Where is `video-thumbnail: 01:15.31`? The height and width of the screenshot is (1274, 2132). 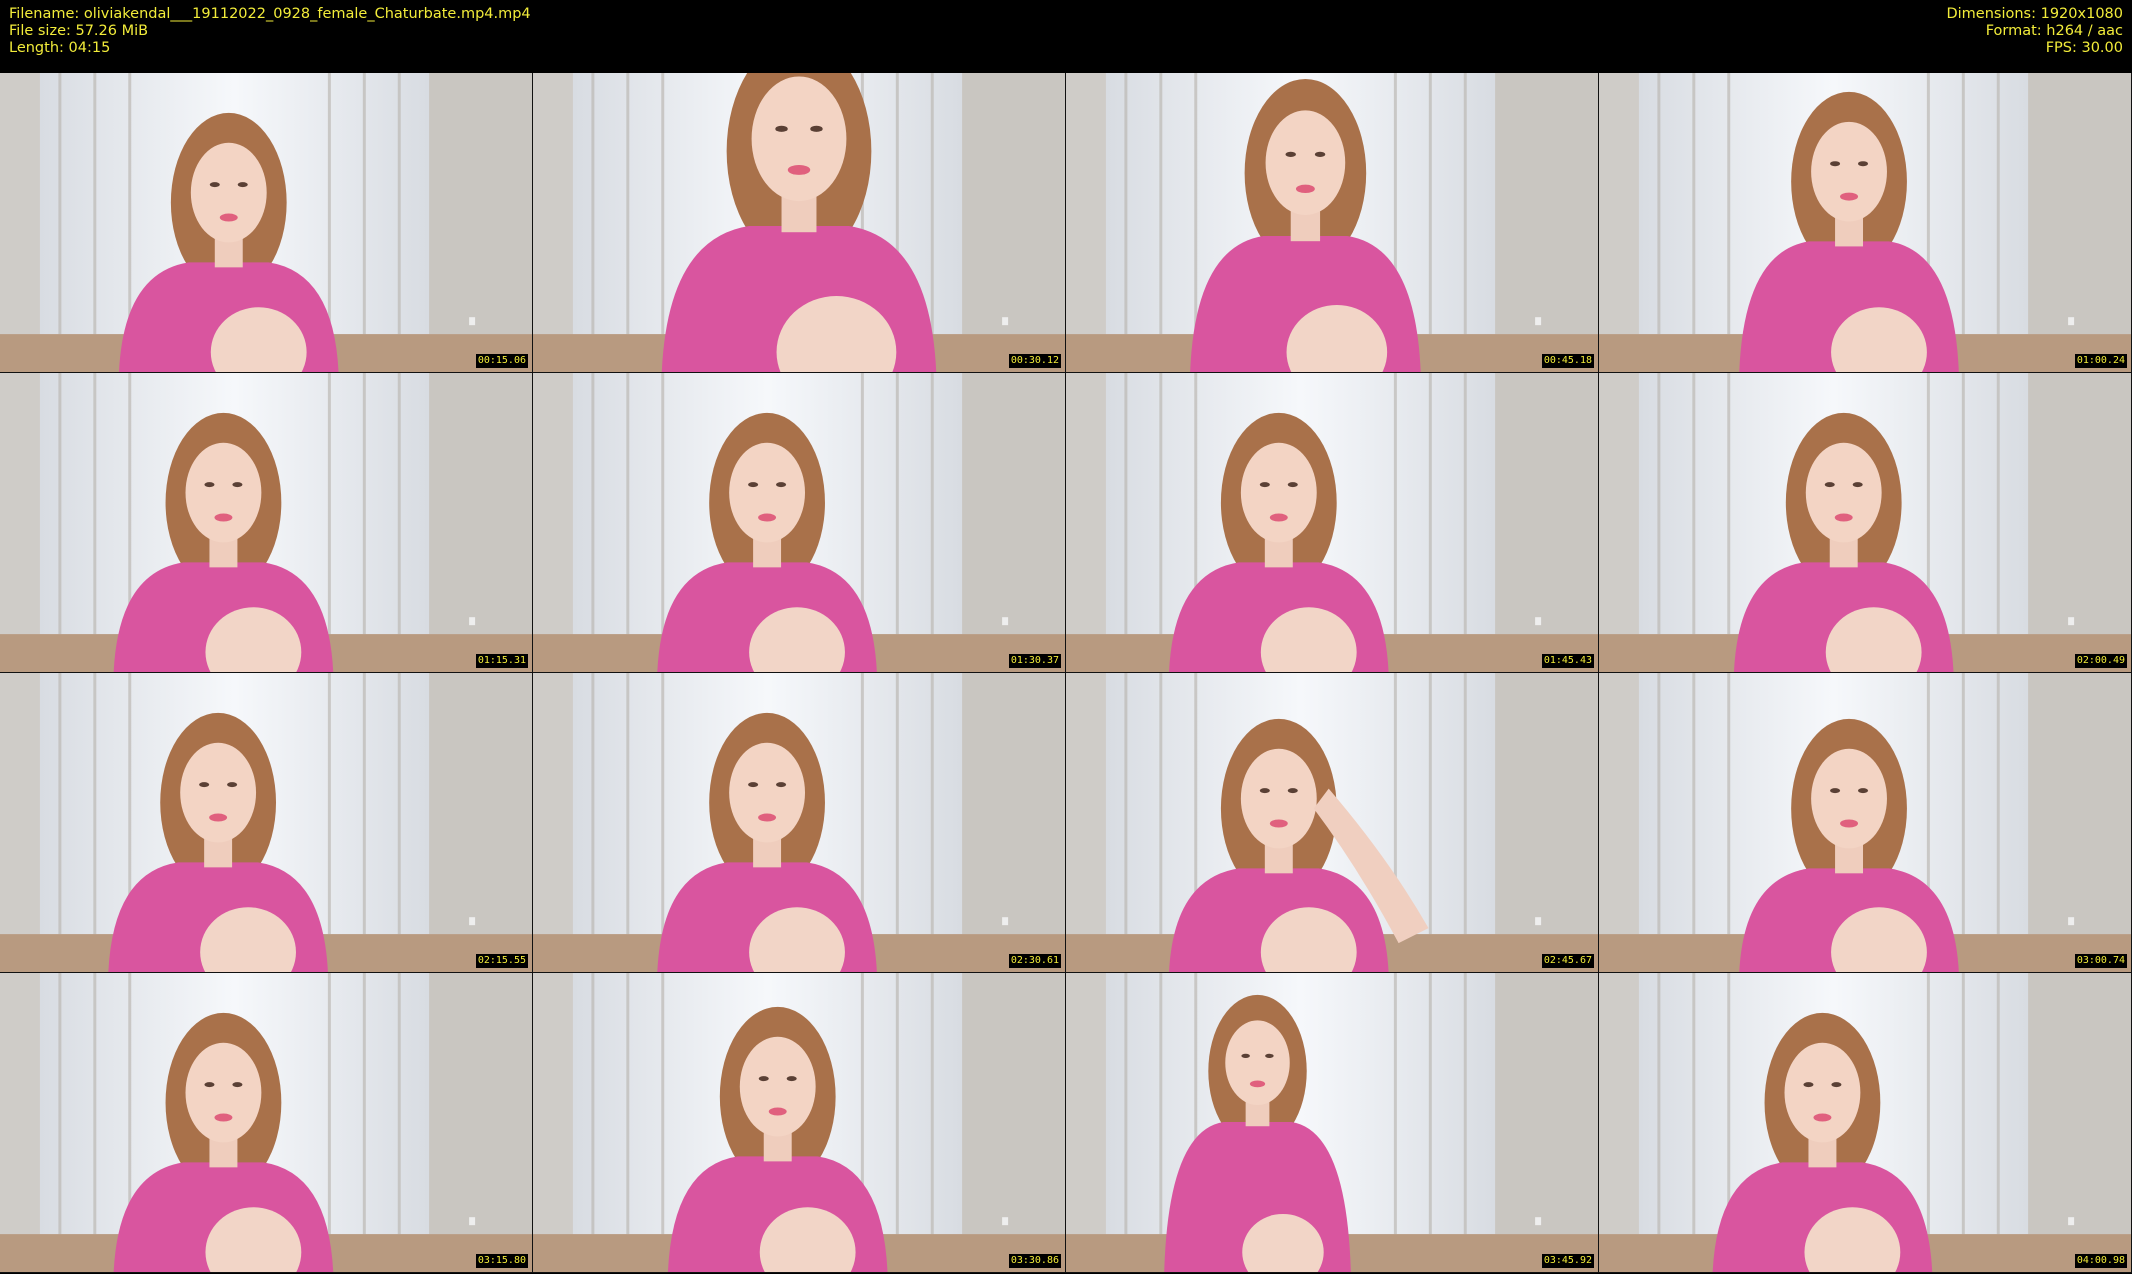
video-thumbnail: 01:15.31 is located at coordinates (266, 523).